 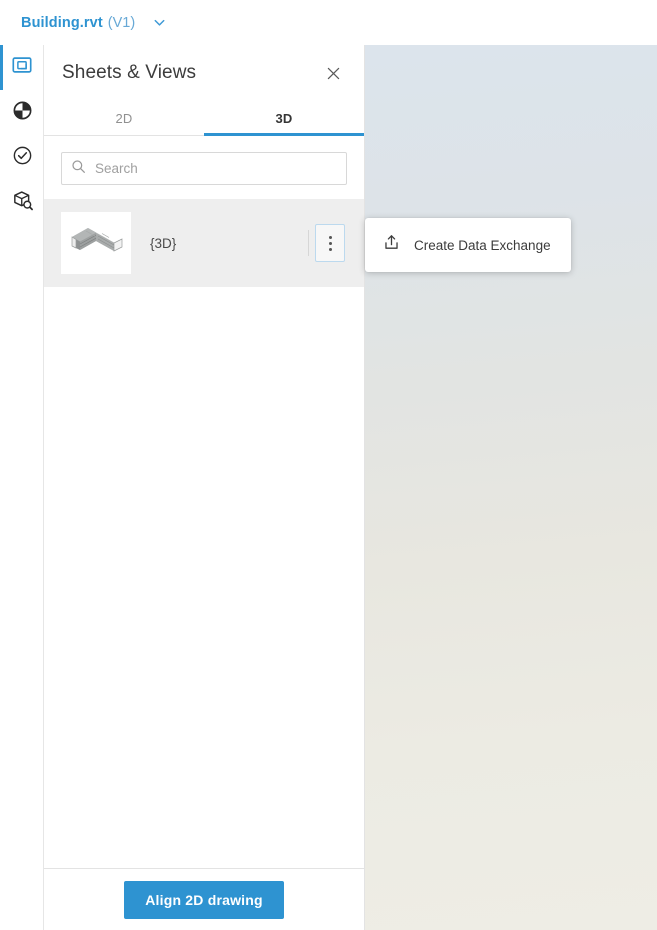 I want to click on document-version: (V1), so click(x=121, y=22).